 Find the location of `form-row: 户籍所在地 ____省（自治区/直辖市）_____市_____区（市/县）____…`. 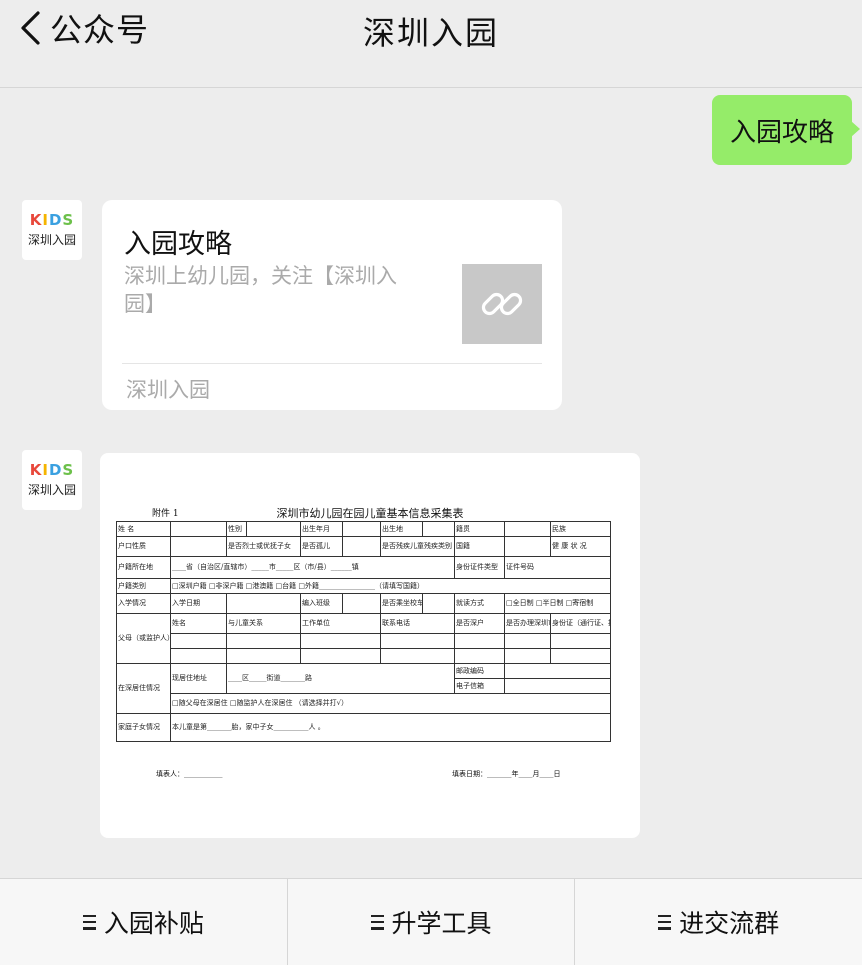

form-row: 户籍所在地 ____省（自治区/直辖市）_____市_____区（市/县）____… is located at coordinates (363, 567).